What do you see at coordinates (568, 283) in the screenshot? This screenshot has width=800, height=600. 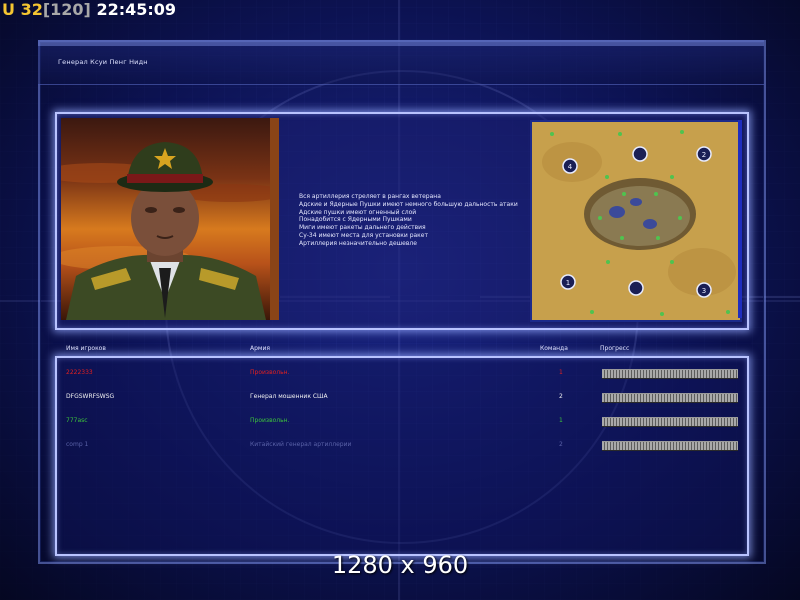 I see `svg-text: 1` at bounding box center [568, 283].